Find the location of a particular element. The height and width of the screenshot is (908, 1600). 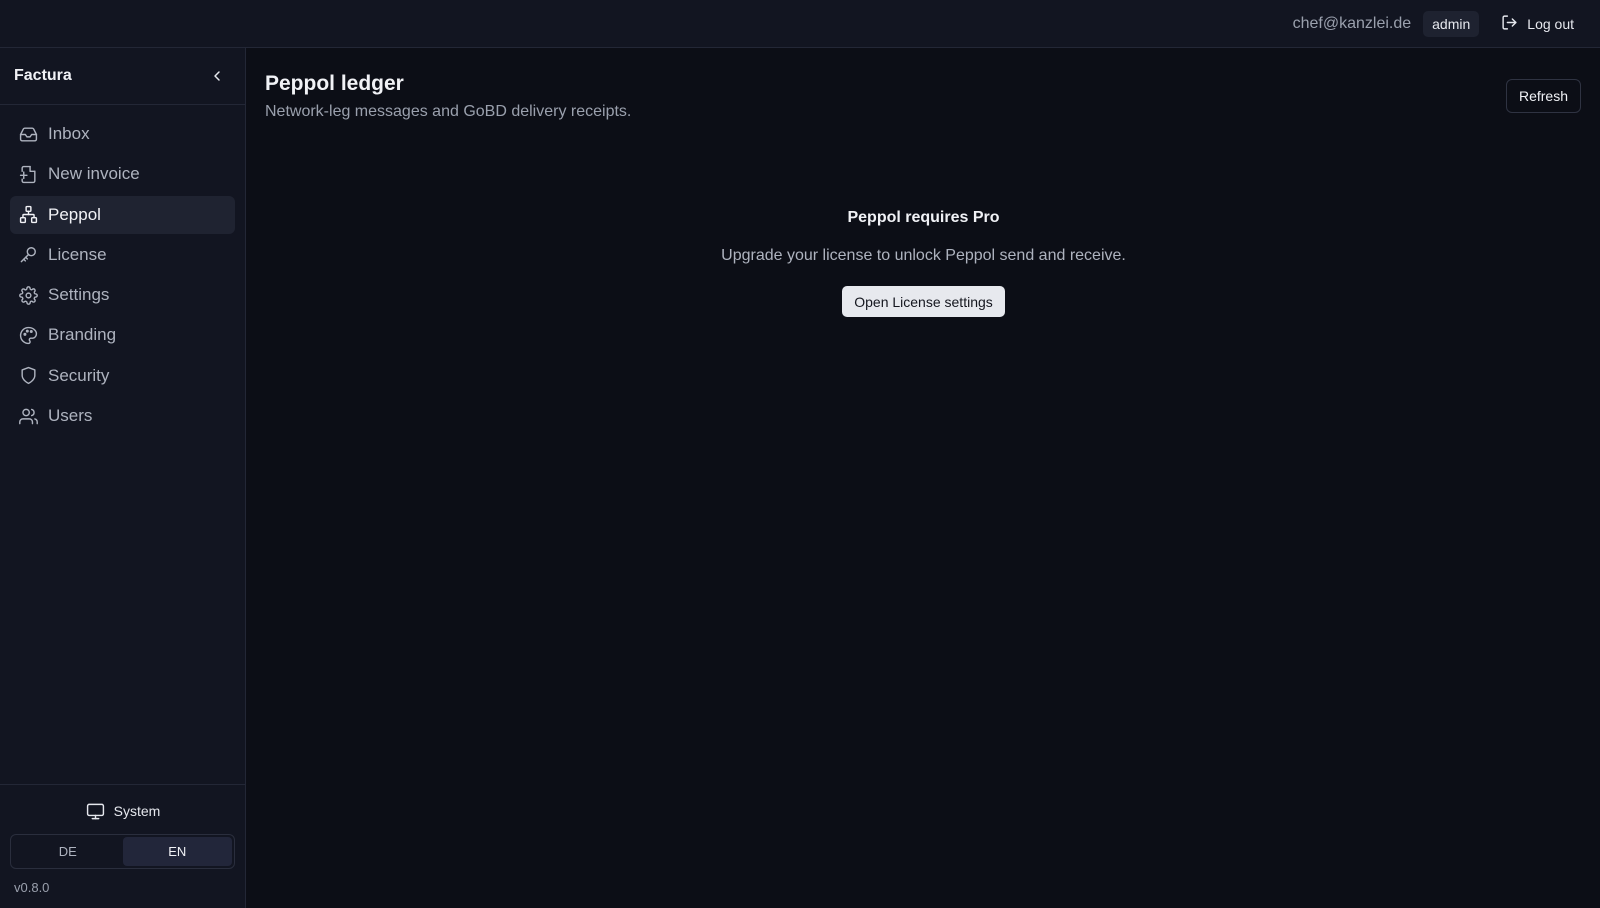

sidebar-item-users: Users is located at coordinates (122, 416).